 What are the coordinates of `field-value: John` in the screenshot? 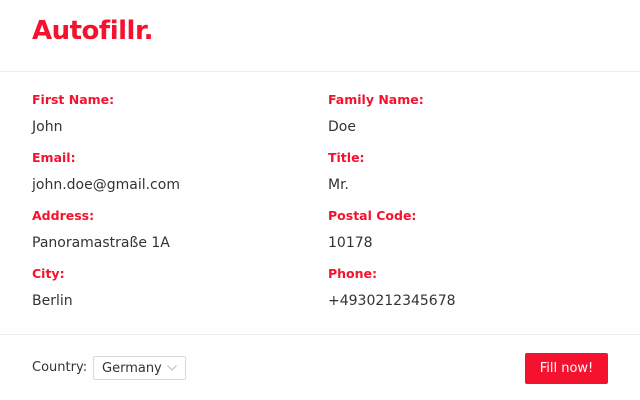 It's located at (47, 127).